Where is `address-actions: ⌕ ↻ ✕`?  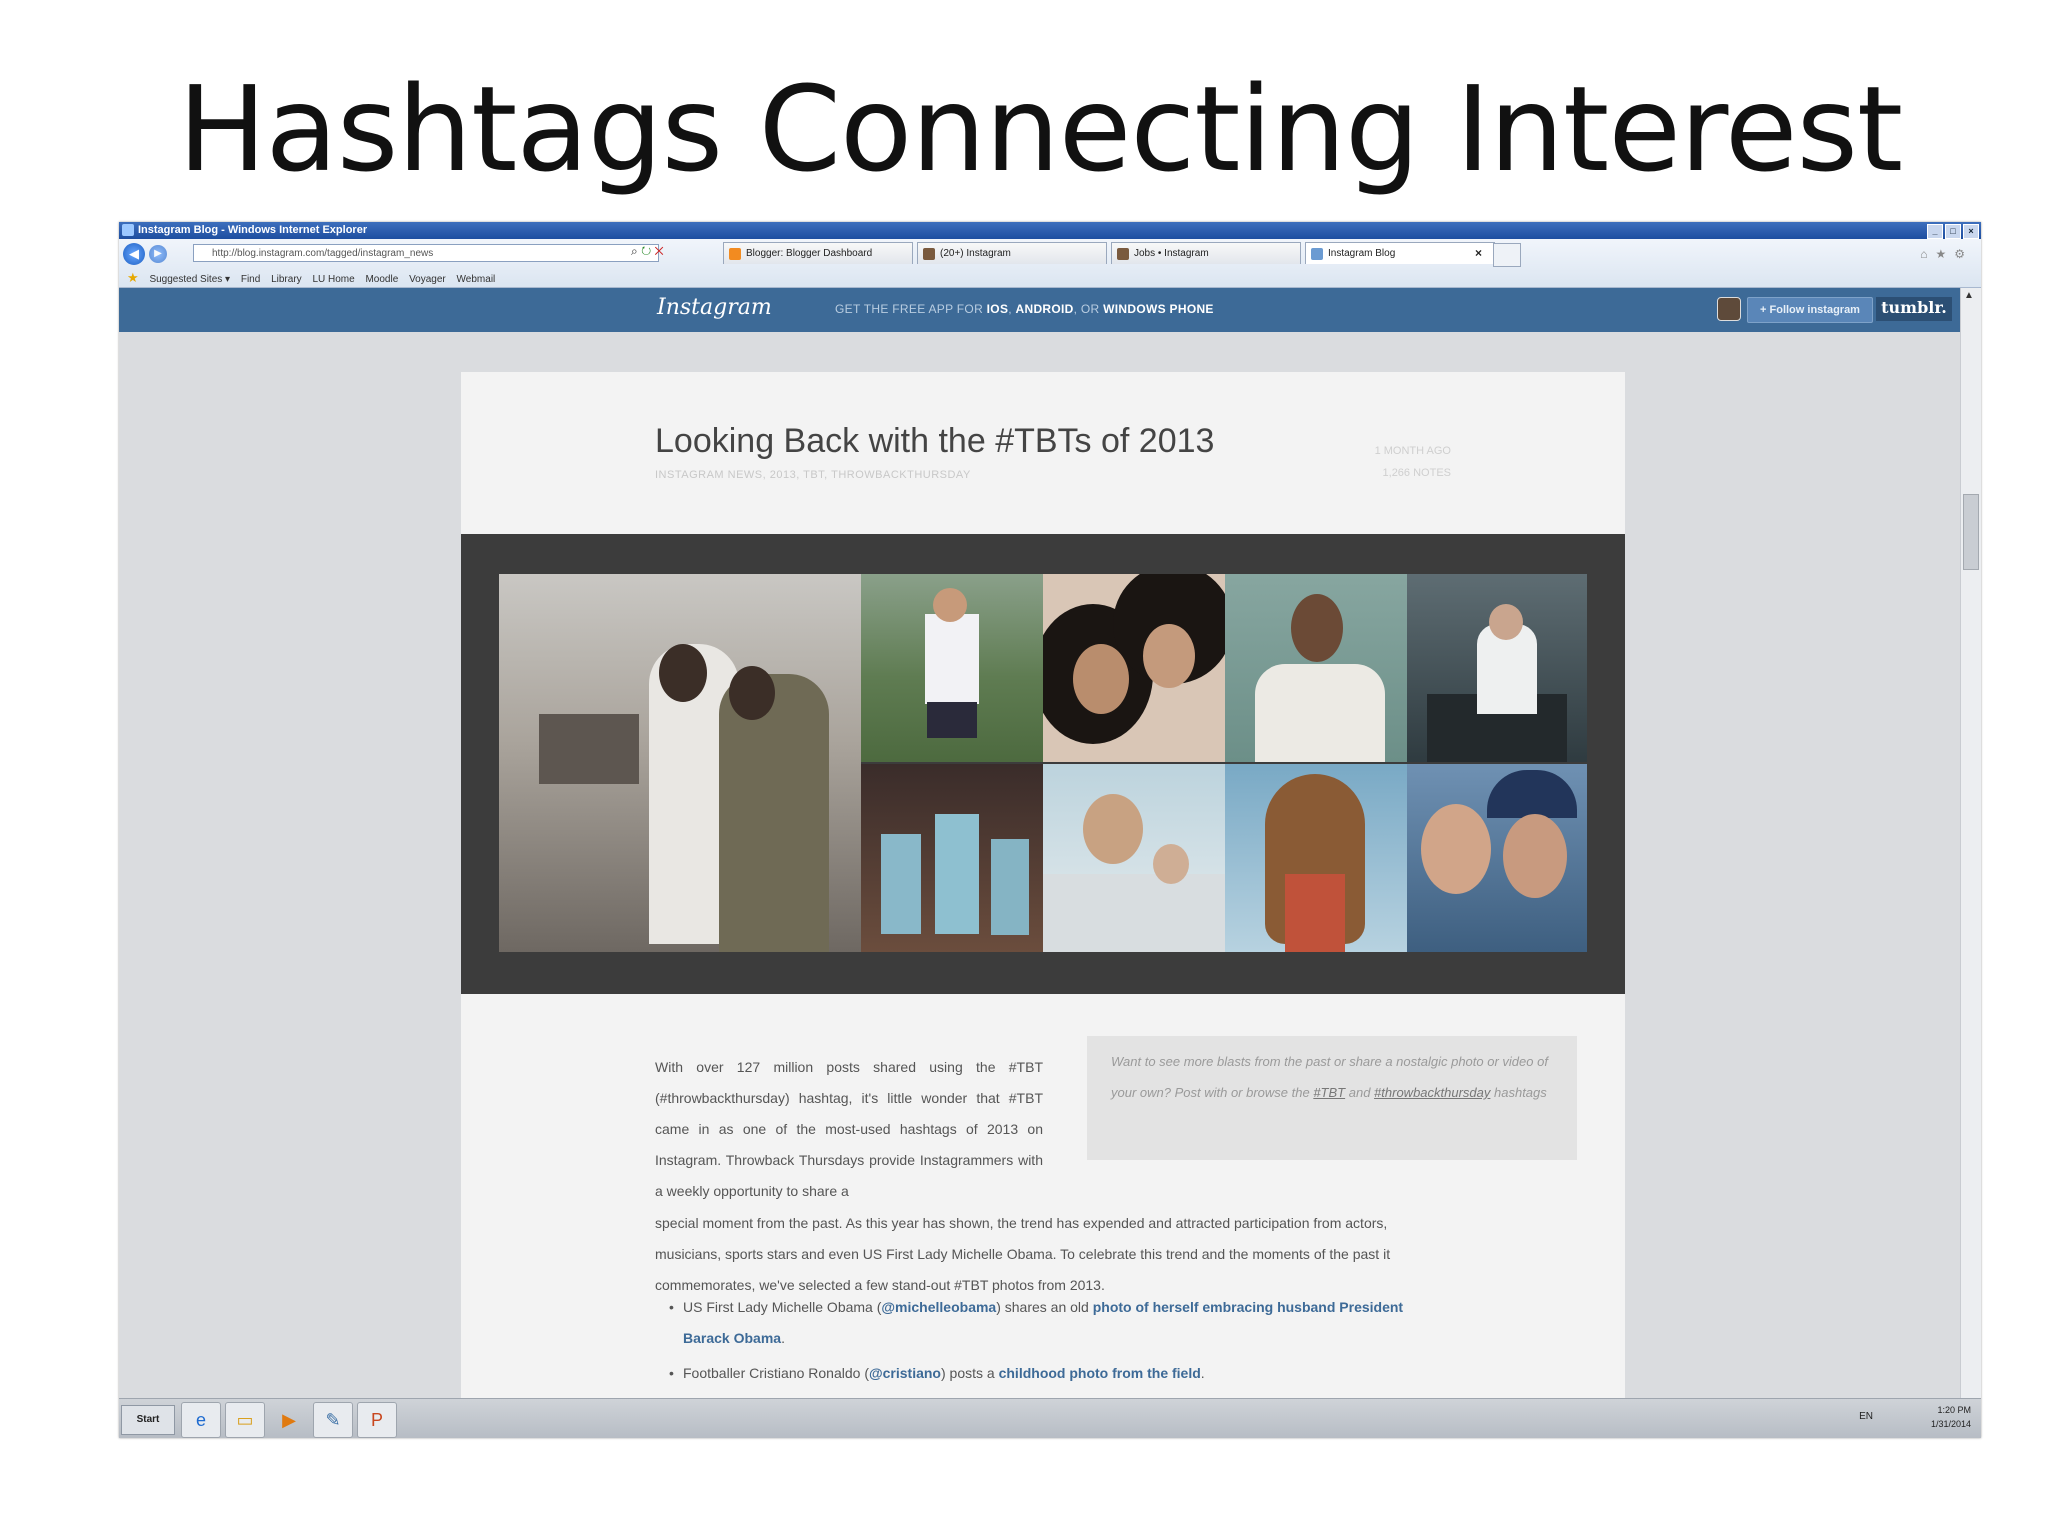
address-actions: ⌕ ↻ ✕ is located at coordinates (647, 251).